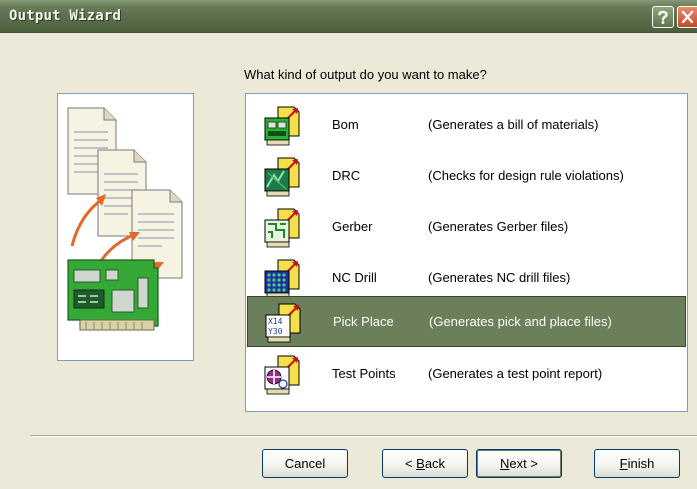  Describe the element at coordinates (363, 436) in the screenshot. I see `footer-divider` at that location.